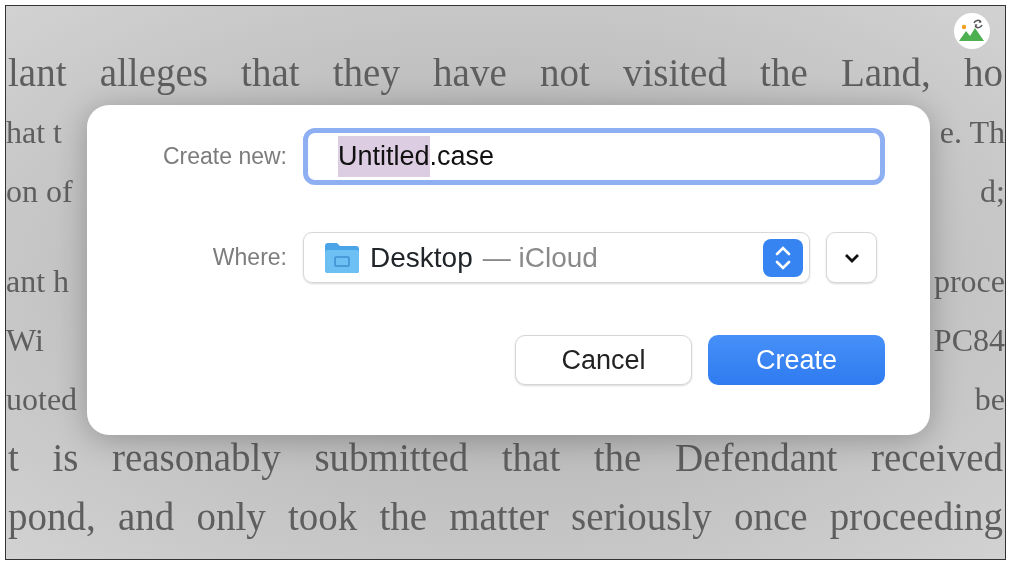 The width and height of the screenshot is (1024, 566). Describe the element at coordinates (38, 281) in the screenshot. I see `document-text: ant h` at that location.